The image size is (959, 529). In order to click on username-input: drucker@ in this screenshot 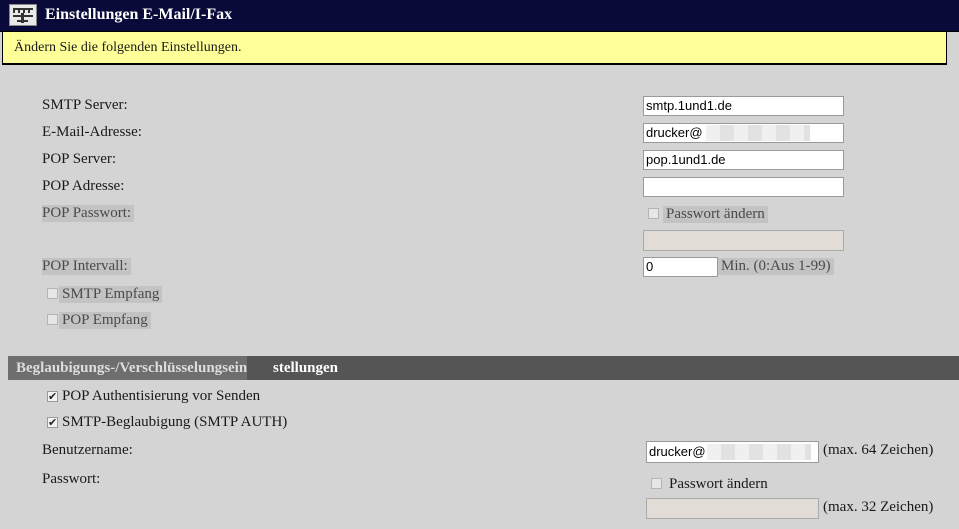, I will do `click(732, 452)`.